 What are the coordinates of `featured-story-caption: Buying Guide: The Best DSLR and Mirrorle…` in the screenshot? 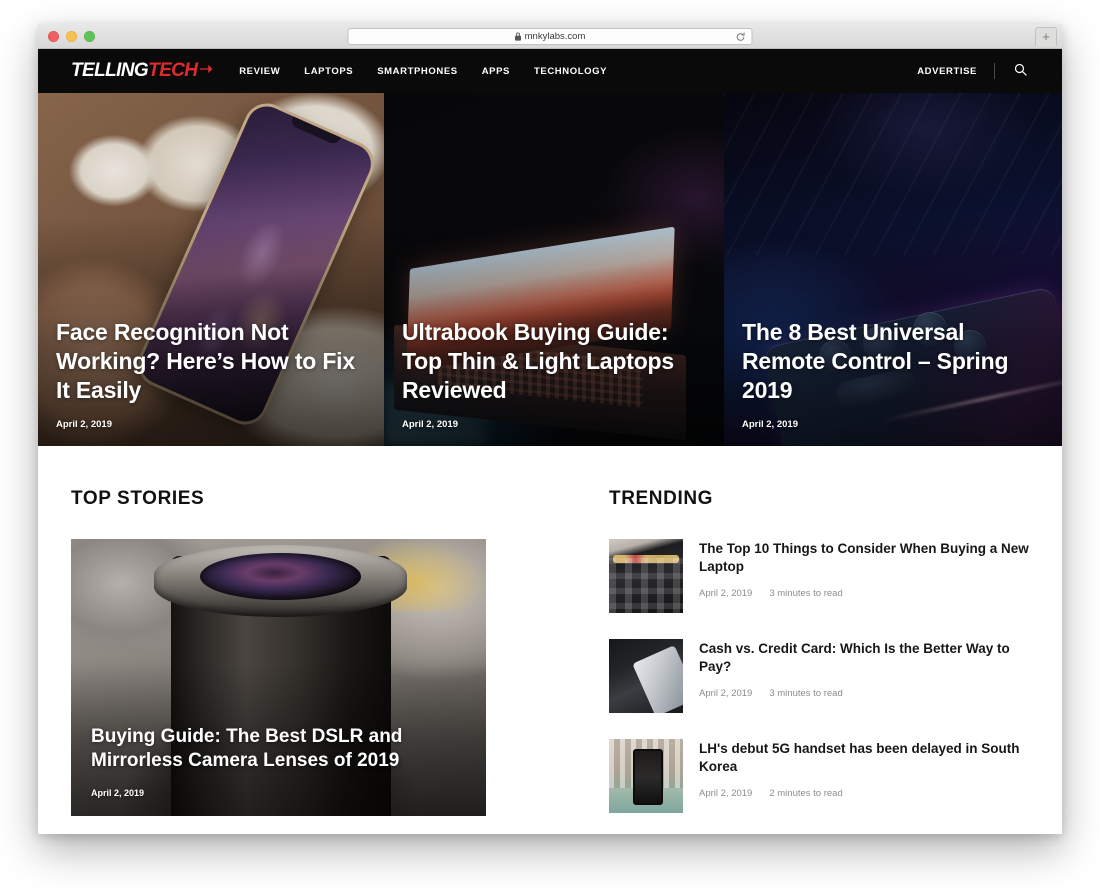 It's located at (278, 761).